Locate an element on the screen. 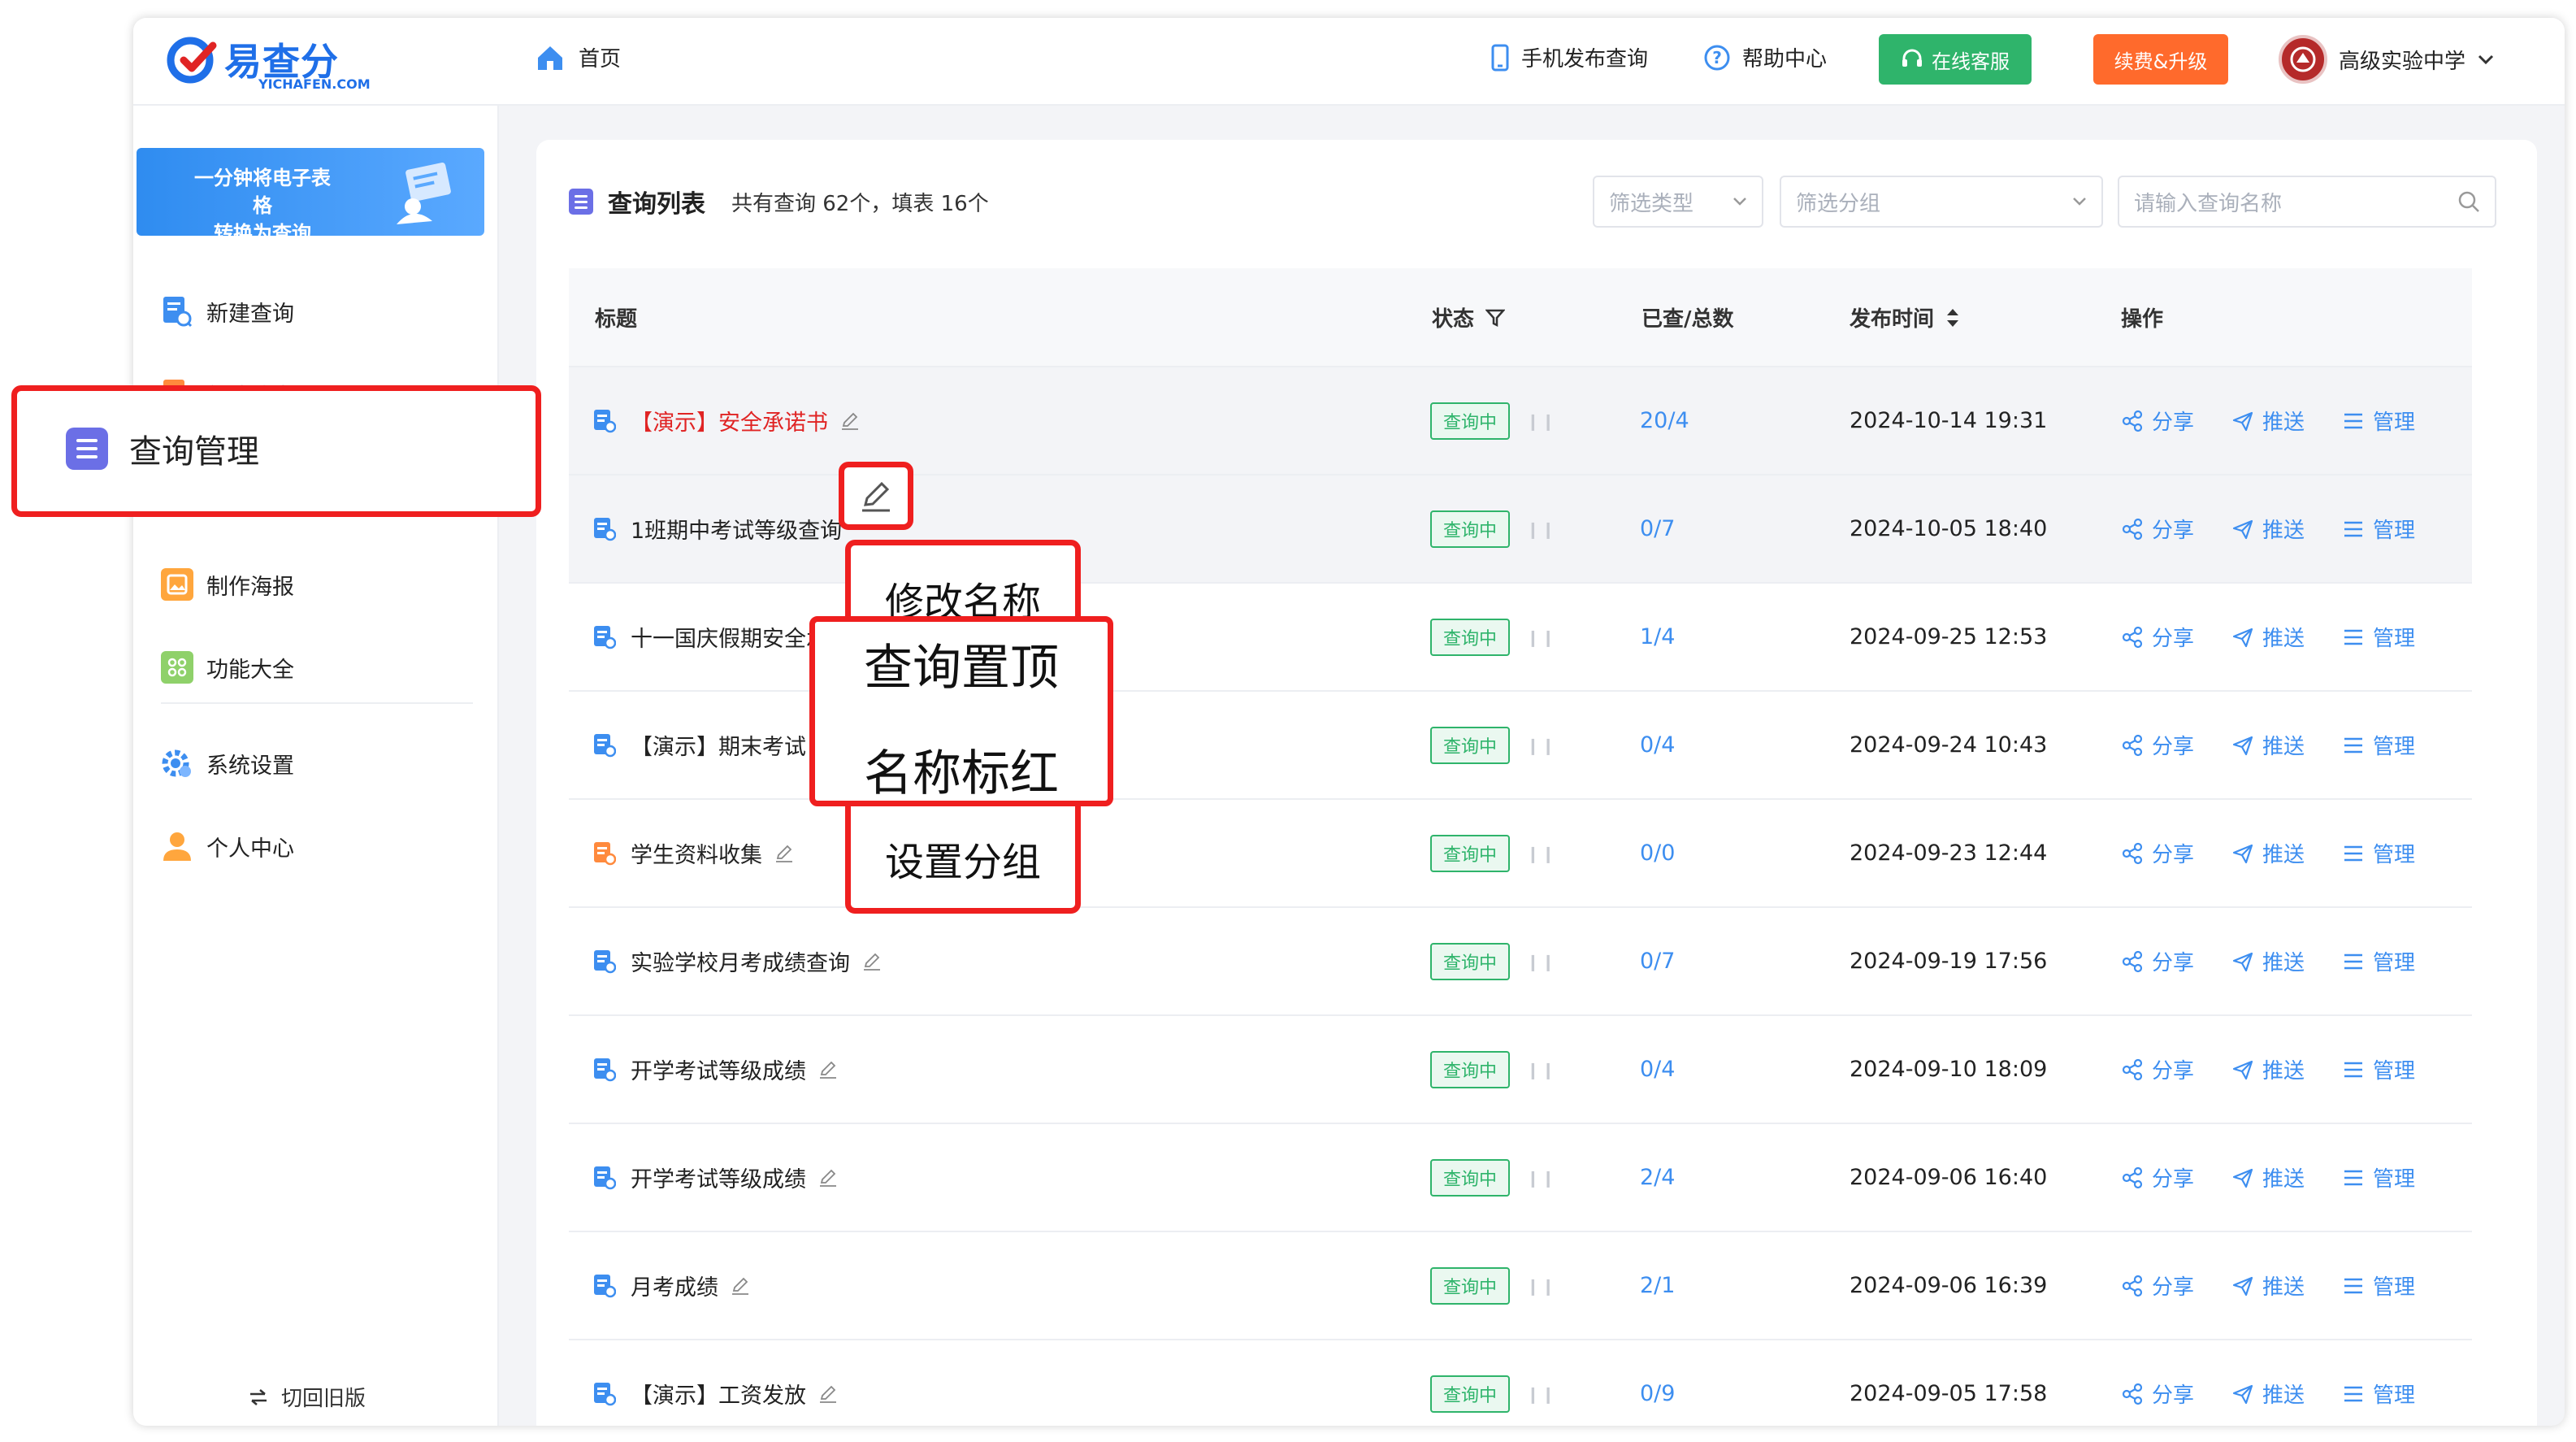 Image resolution: width=2576 pixels, height=1442 pixels. sidebar-item-personal-center: 个人中心 is located at coordinates (227, 846).